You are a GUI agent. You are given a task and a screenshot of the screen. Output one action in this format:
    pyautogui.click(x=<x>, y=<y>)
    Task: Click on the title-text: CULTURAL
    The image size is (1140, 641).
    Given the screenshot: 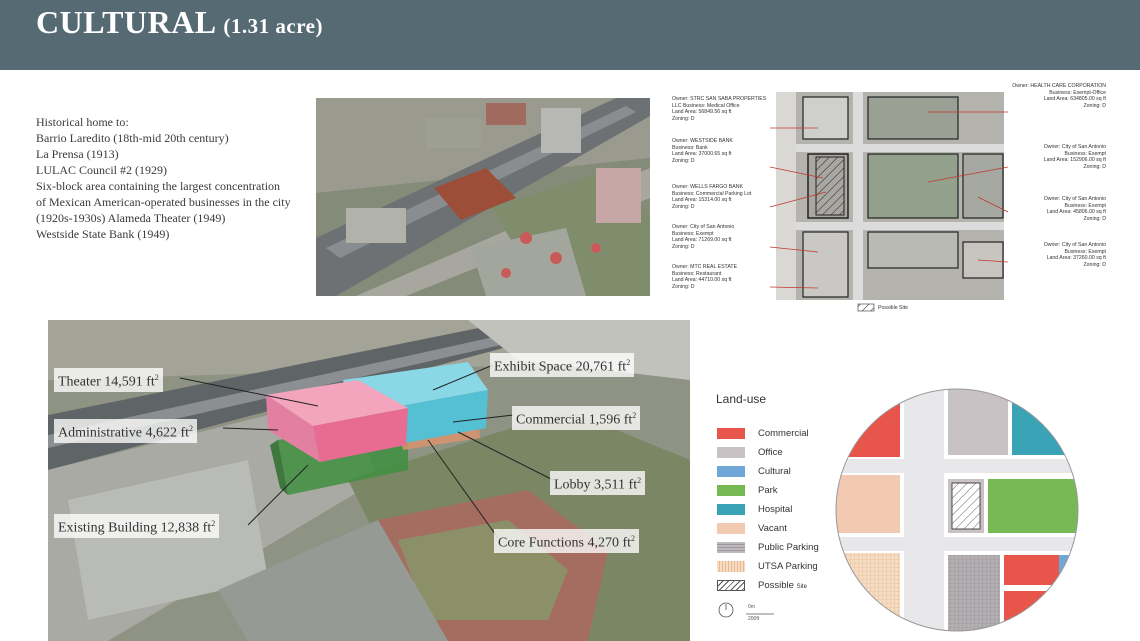 What is the action you would take?
    pyautogui.click(x=125, y=22)
    